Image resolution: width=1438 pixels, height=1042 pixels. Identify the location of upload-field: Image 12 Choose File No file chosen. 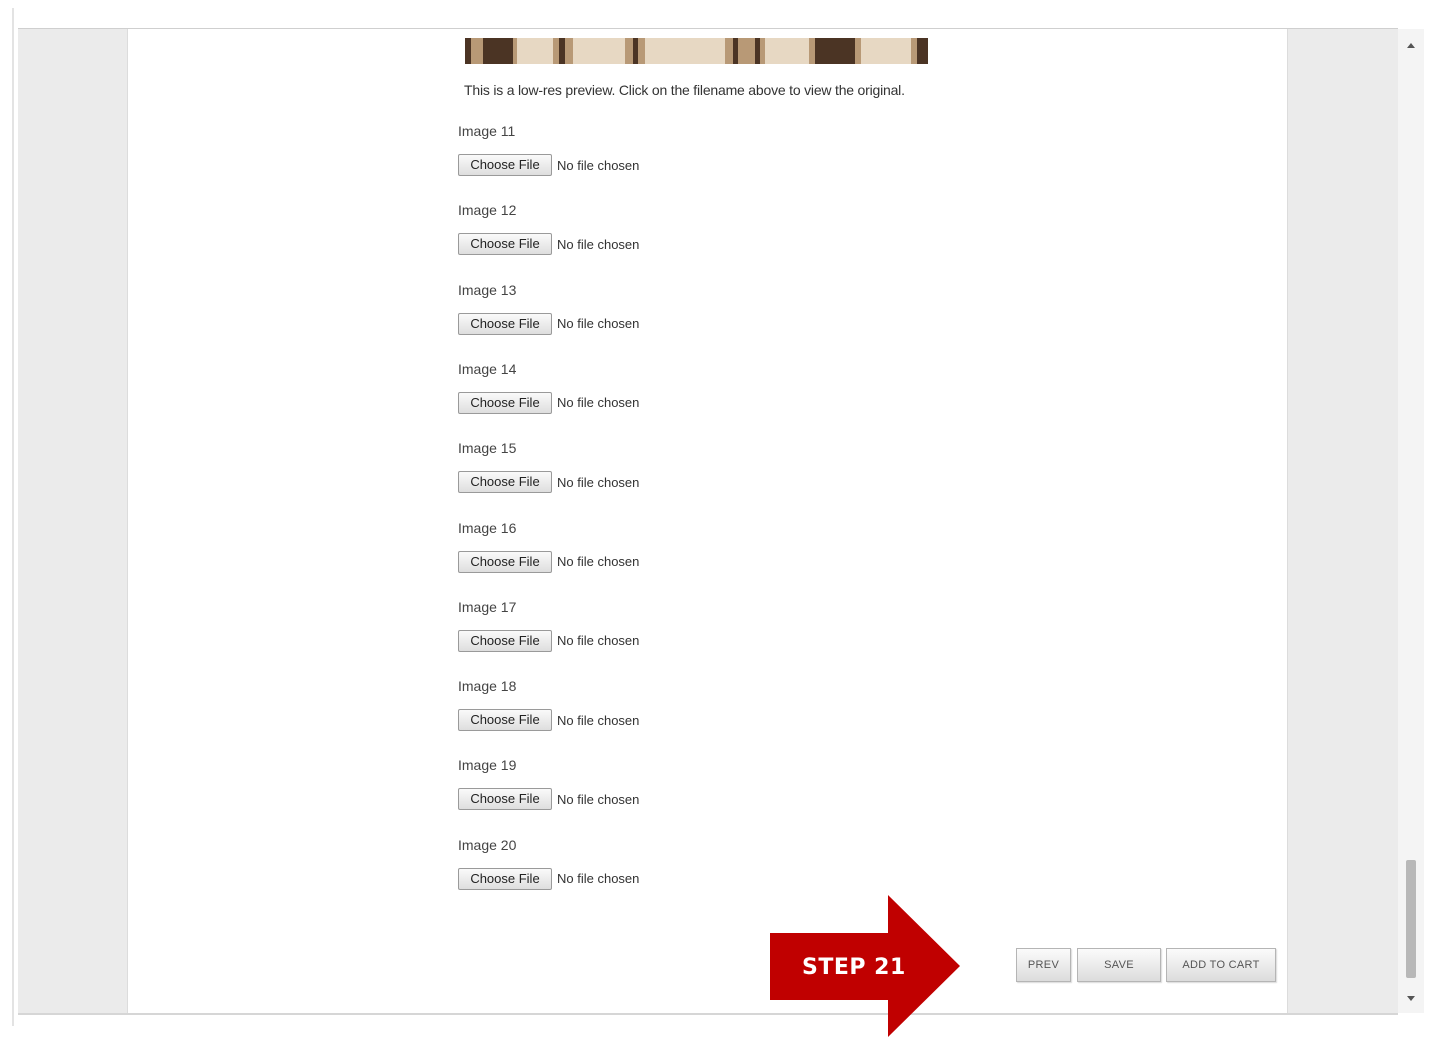
(658, 228).